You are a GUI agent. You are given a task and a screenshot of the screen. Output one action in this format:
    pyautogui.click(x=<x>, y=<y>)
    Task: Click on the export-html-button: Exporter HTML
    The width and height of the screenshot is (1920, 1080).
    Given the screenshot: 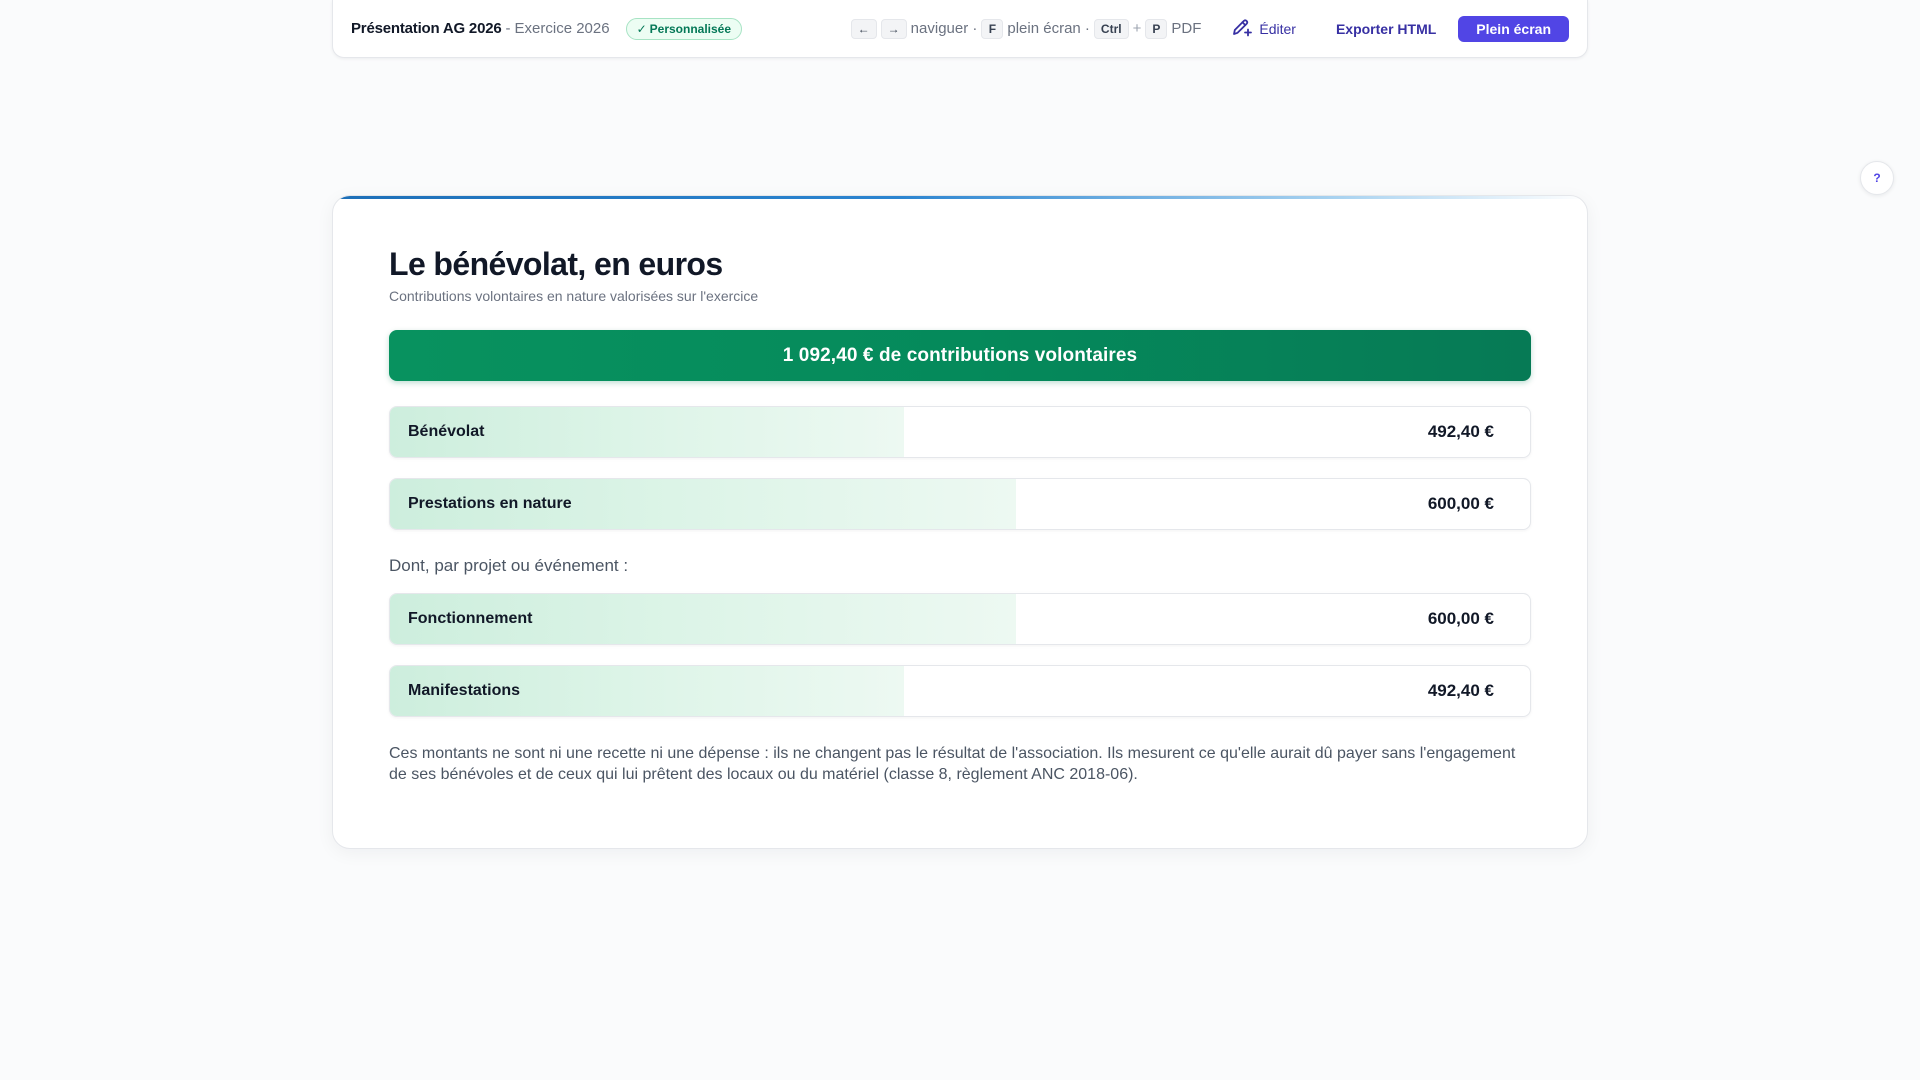 What is the action you would take?
    pyautogui.click(x=1386, y=29)
    